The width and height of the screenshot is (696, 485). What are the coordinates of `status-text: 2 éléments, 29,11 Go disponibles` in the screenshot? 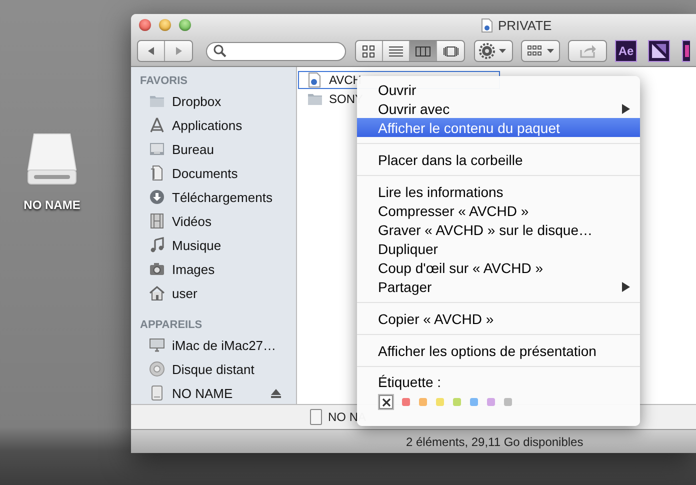 It's located at (495, 441).